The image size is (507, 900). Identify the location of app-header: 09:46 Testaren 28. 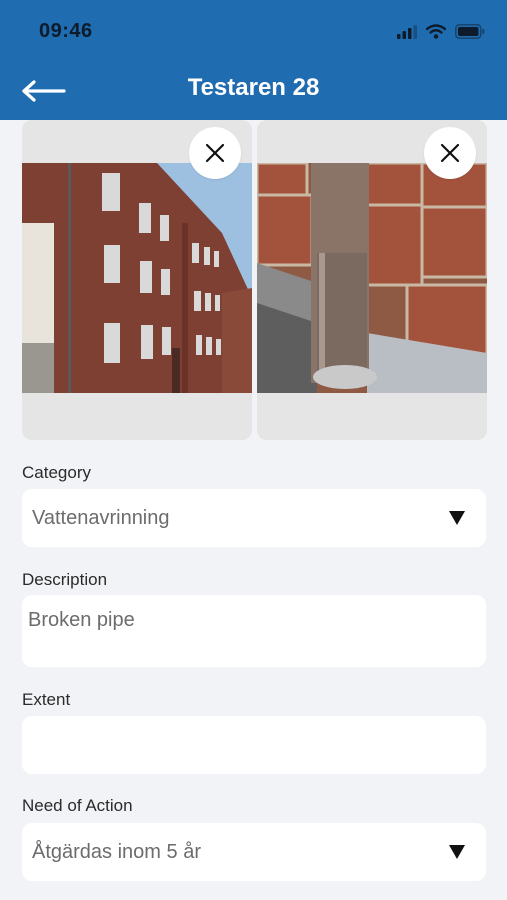
(253, 60).